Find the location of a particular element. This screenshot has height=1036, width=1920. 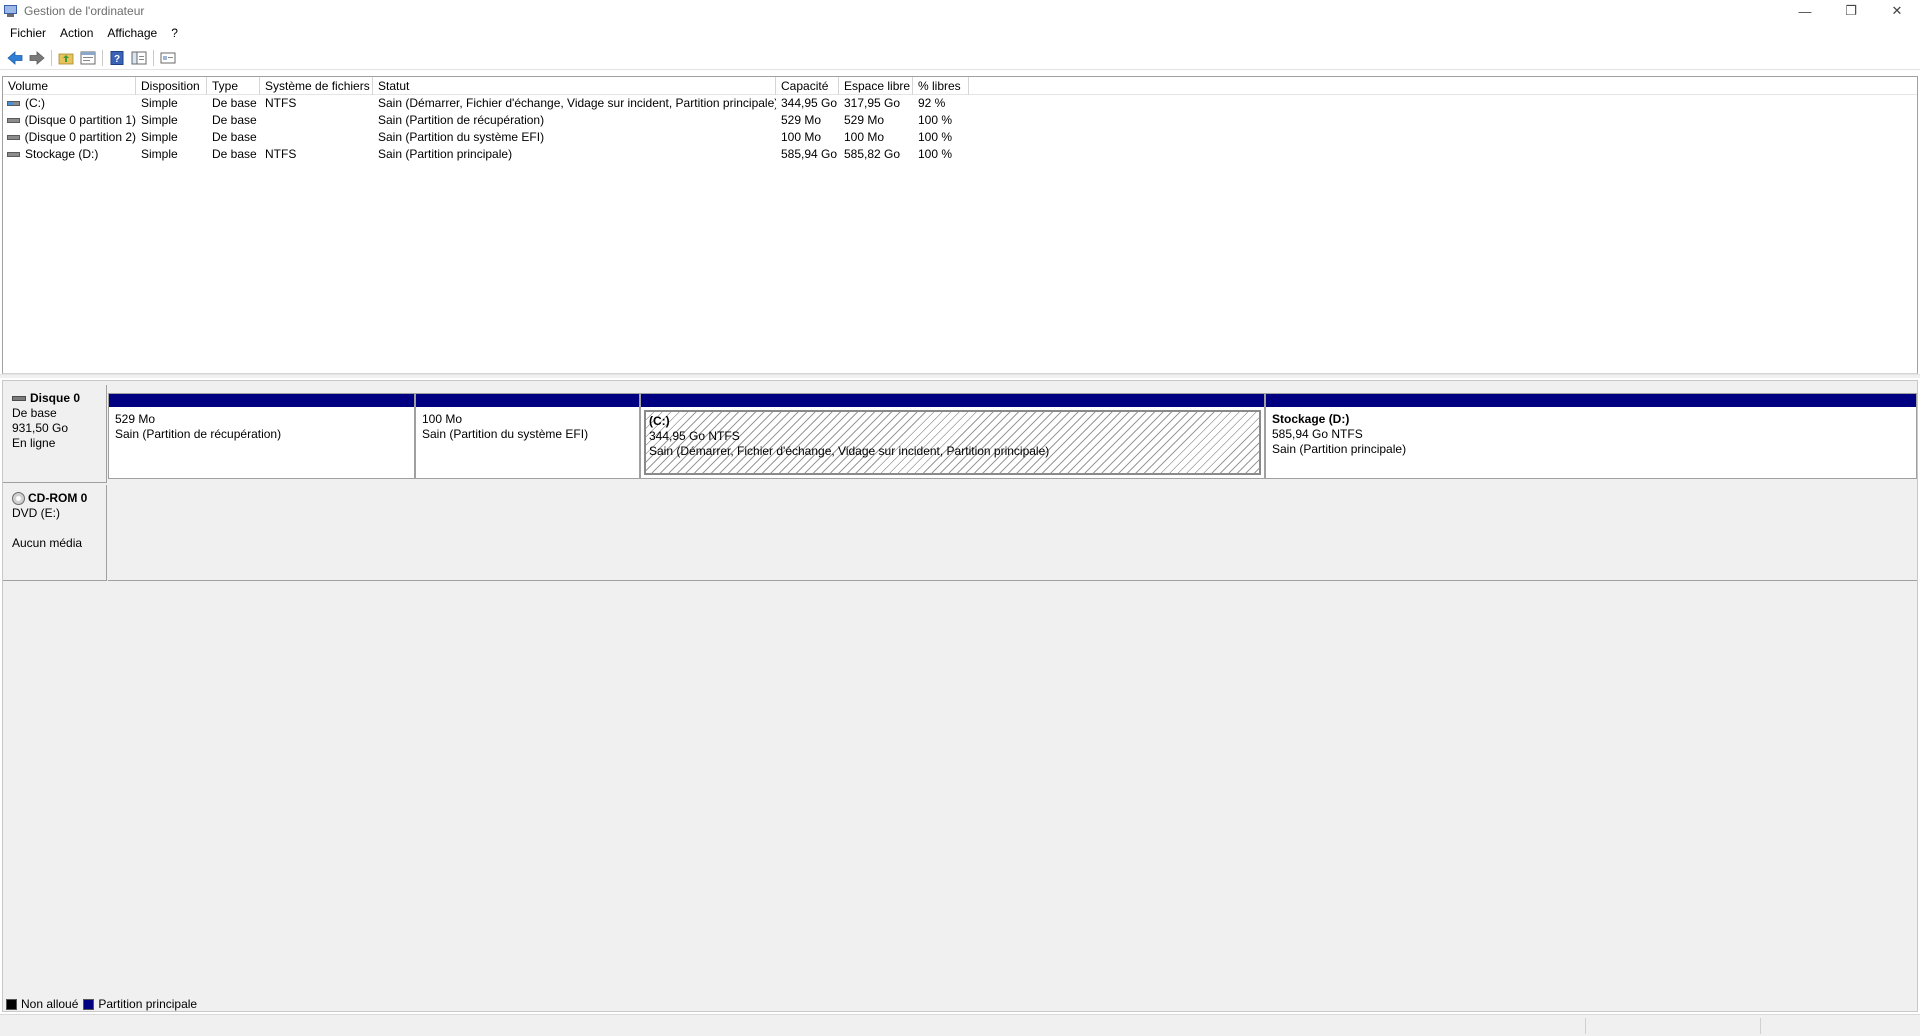

volume-capacity: 344,95 Go is located at coordinates (809, 103).